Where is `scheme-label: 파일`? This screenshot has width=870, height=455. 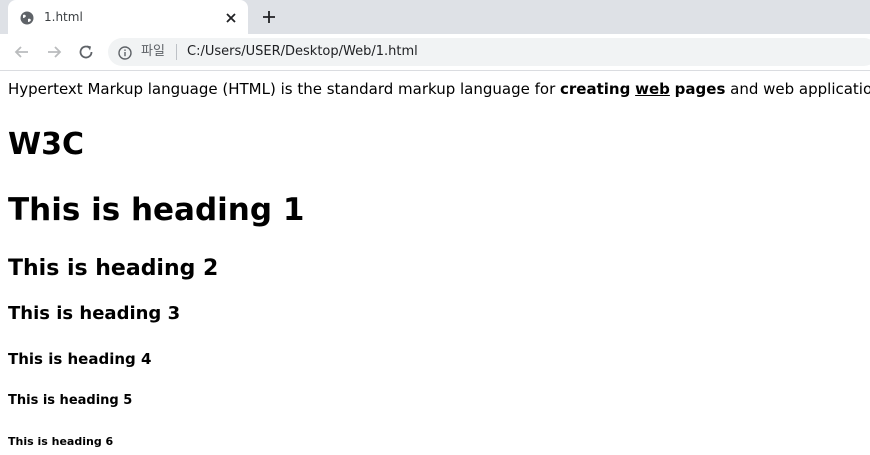 scheme-label: 파일 is located at coordinates (153, 51).